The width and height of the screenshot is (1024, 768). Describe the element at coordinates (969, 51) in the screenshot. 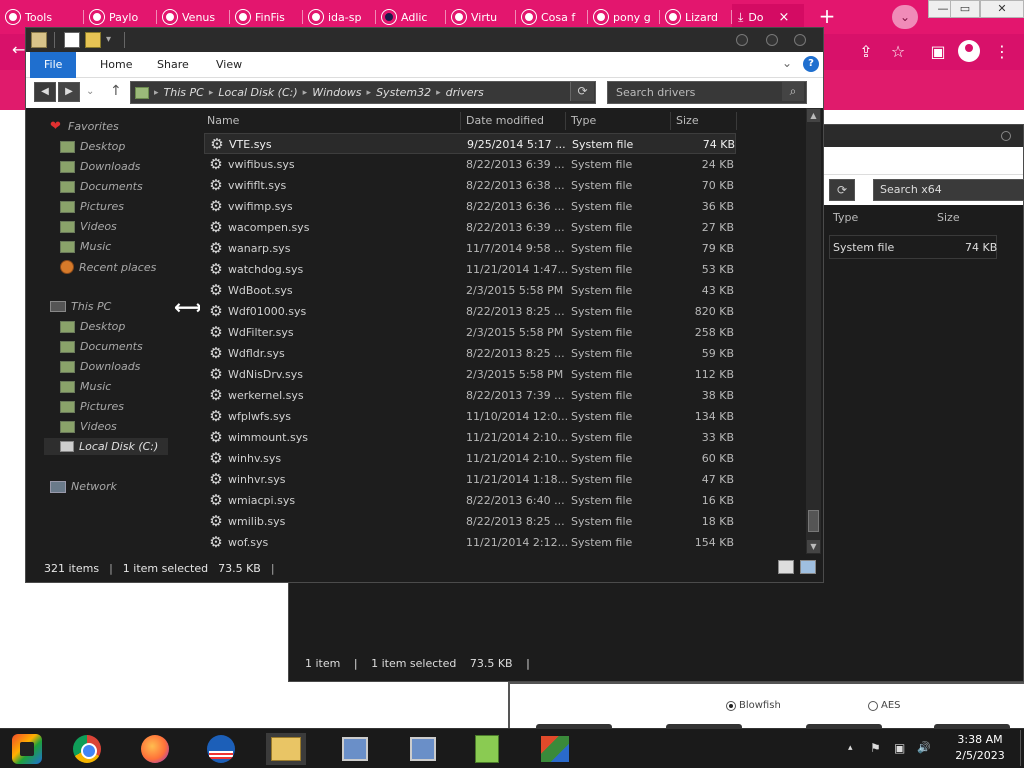

I see `profile-avatar` at that location.